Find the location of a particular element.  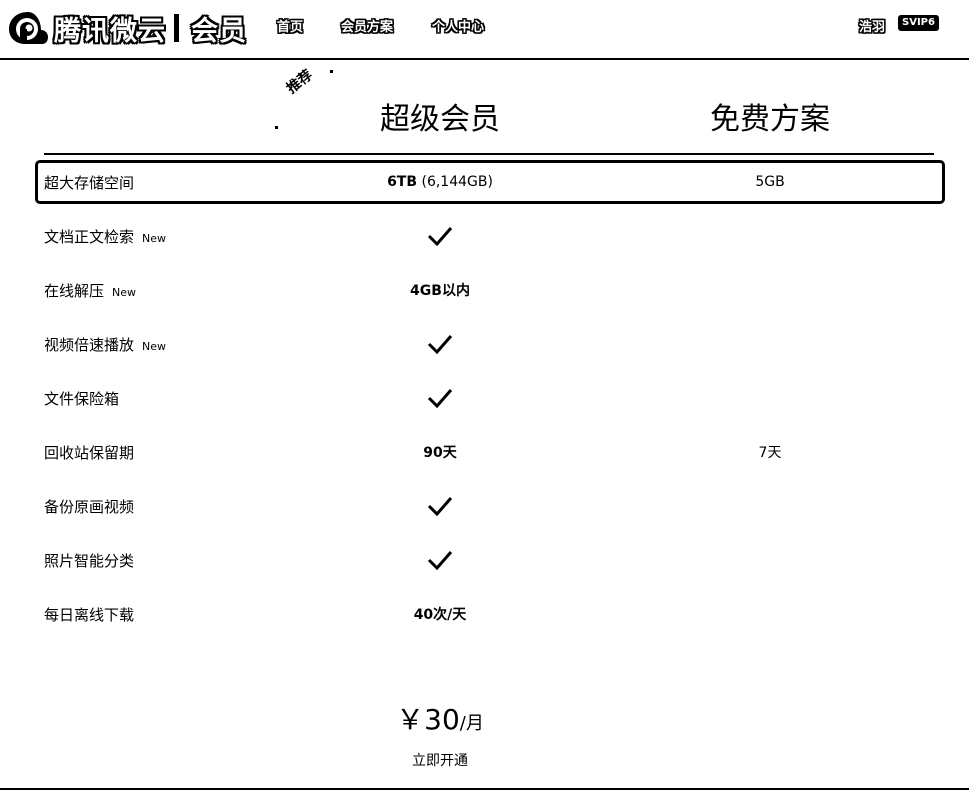

feature-name: 超大存储空间 is located at coordinates (89, 182).